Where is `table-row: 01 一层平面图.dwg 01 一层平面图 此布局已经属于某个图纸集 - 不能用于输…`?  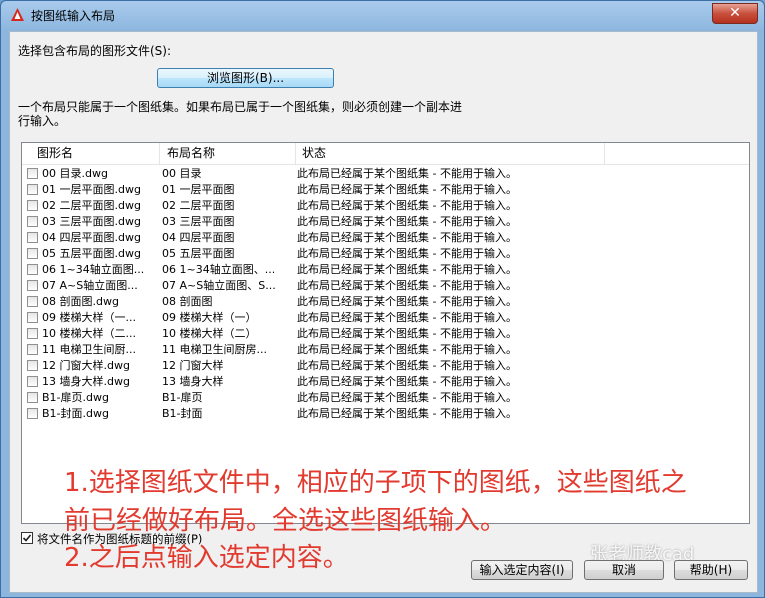
table-row: 01 一层平面图.dwg 01 一层平面图 此布局已经属于某个图纸集 - 不能用于输… is located at coordinates (385, 190).